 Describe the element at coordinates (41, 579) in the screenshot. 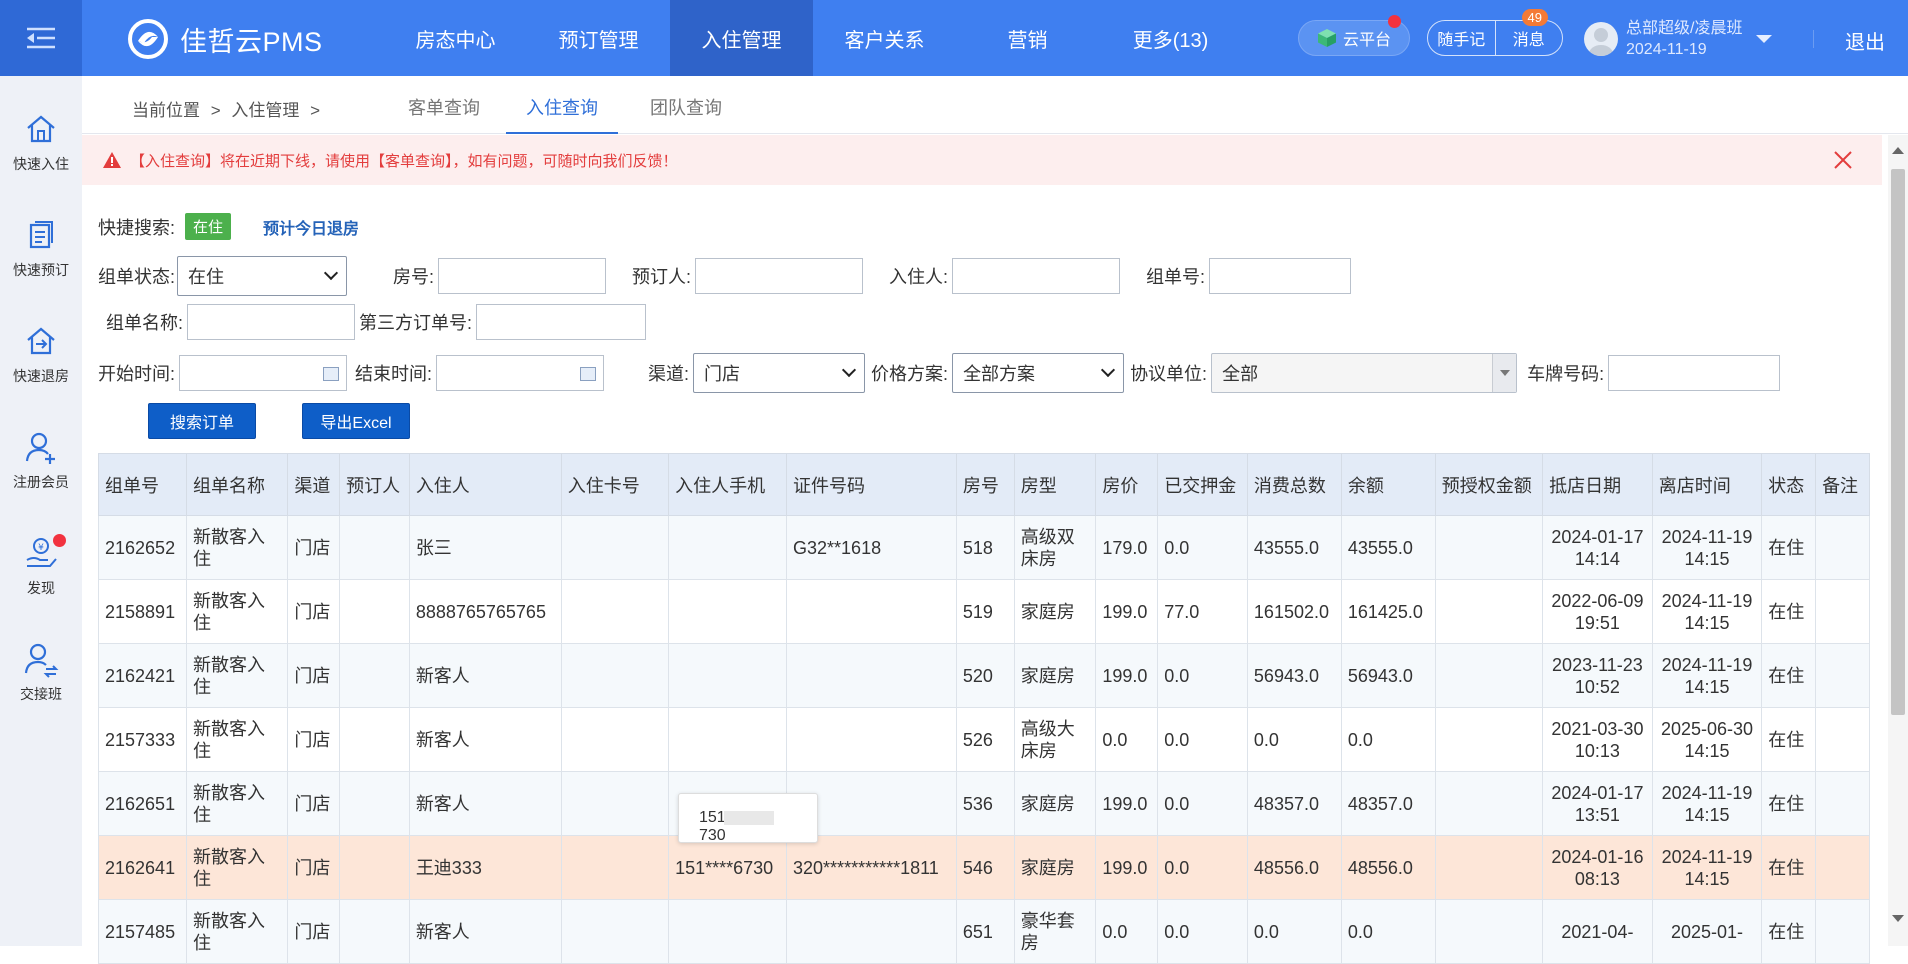

I see `sidebar-item-discover: ¥ 发现` at that location.